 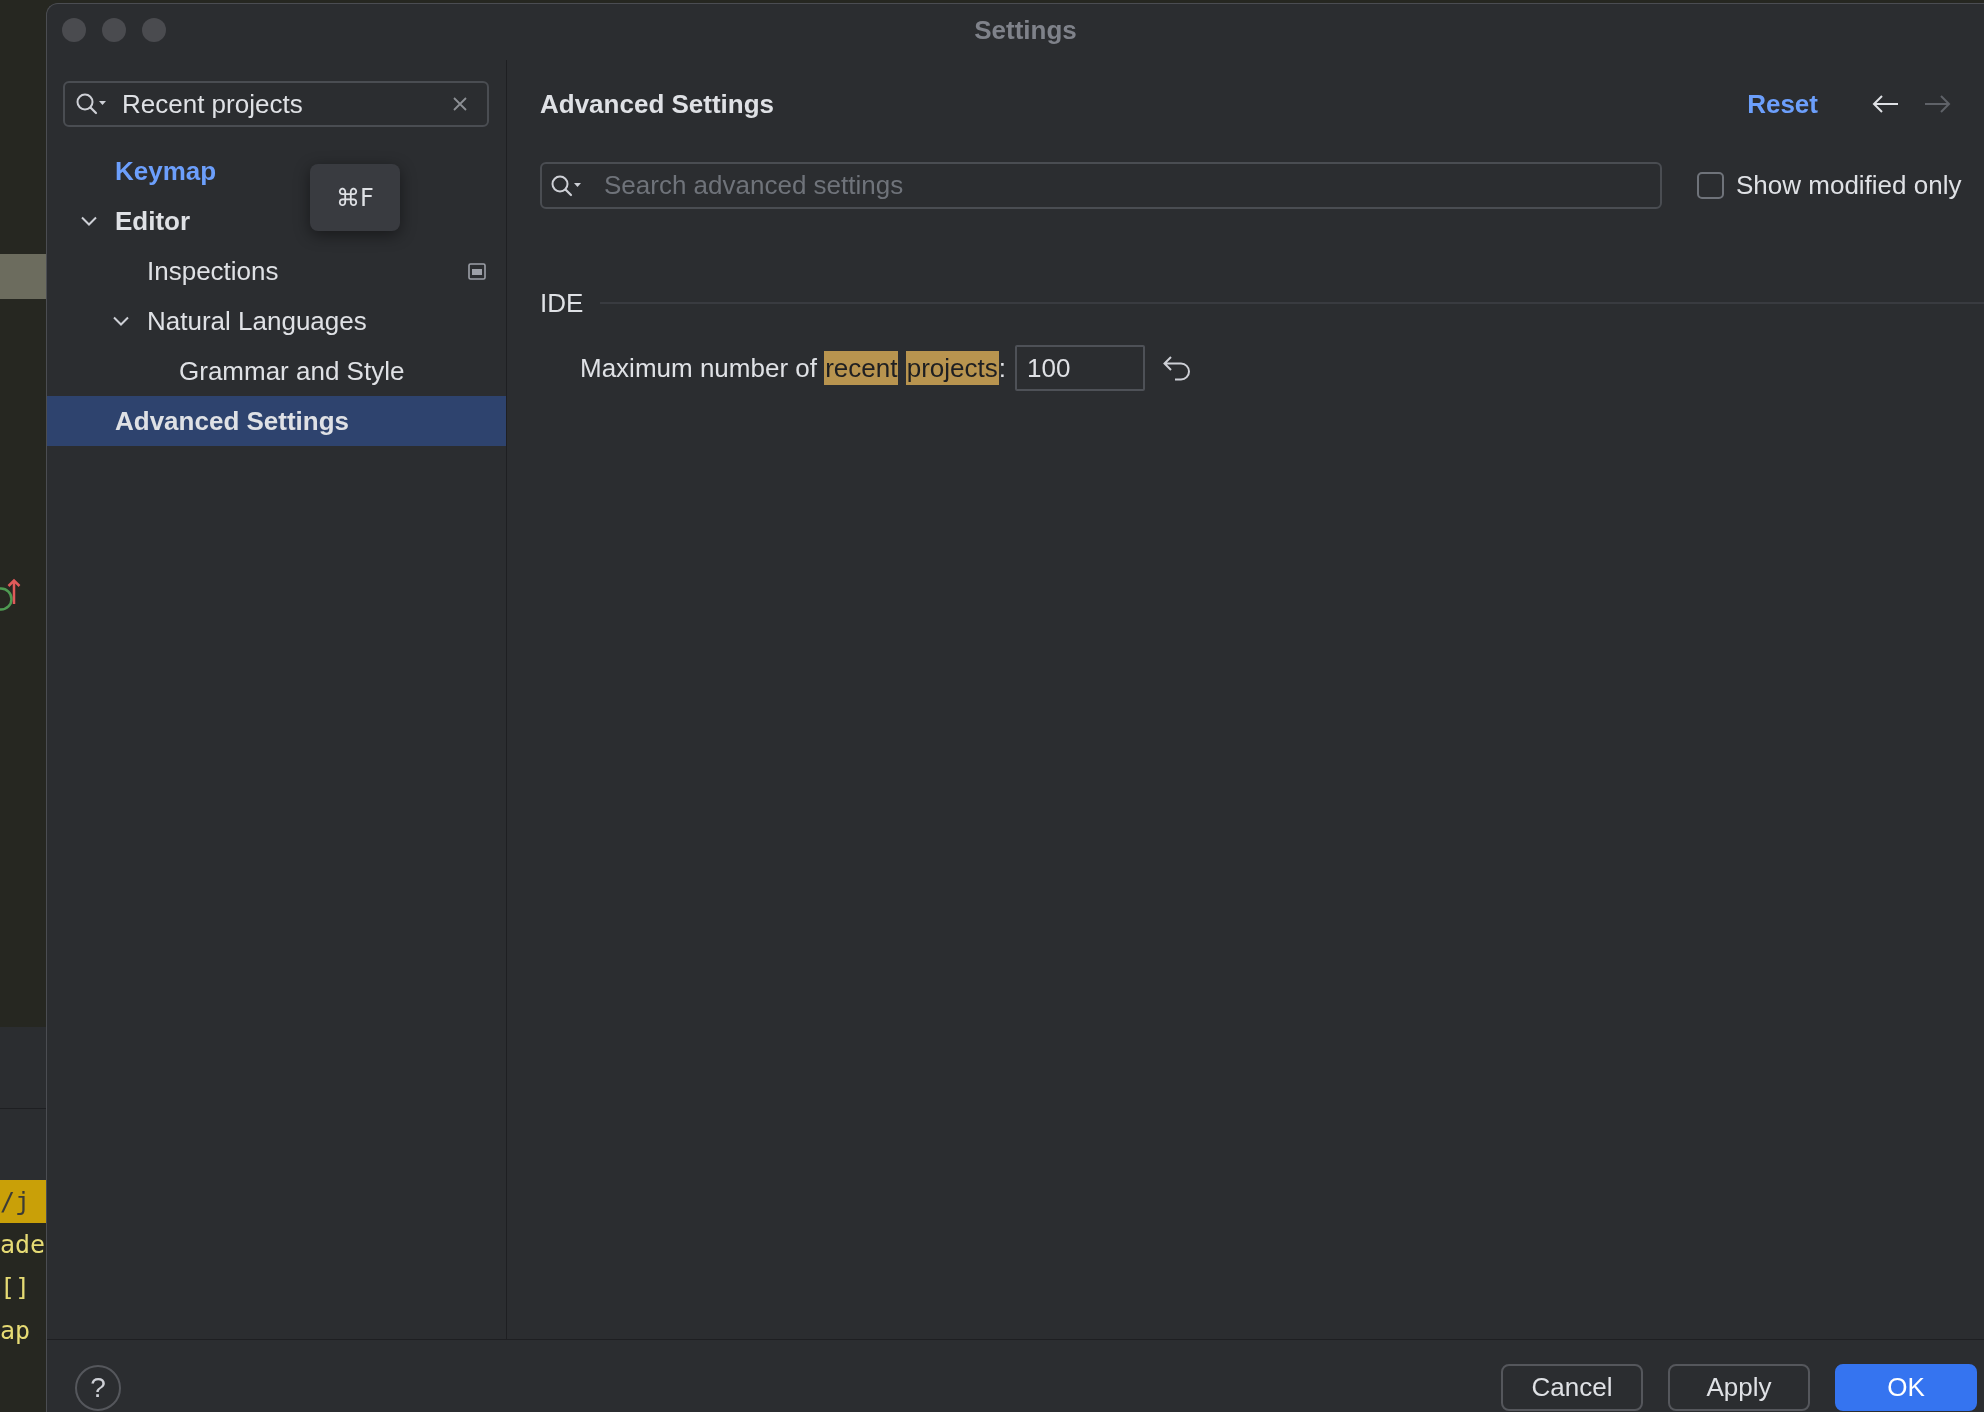 What do you see at coordinates (16, 1331) in the screenshot?
I see `code-line: ap` at bounding box center [16, 1331].